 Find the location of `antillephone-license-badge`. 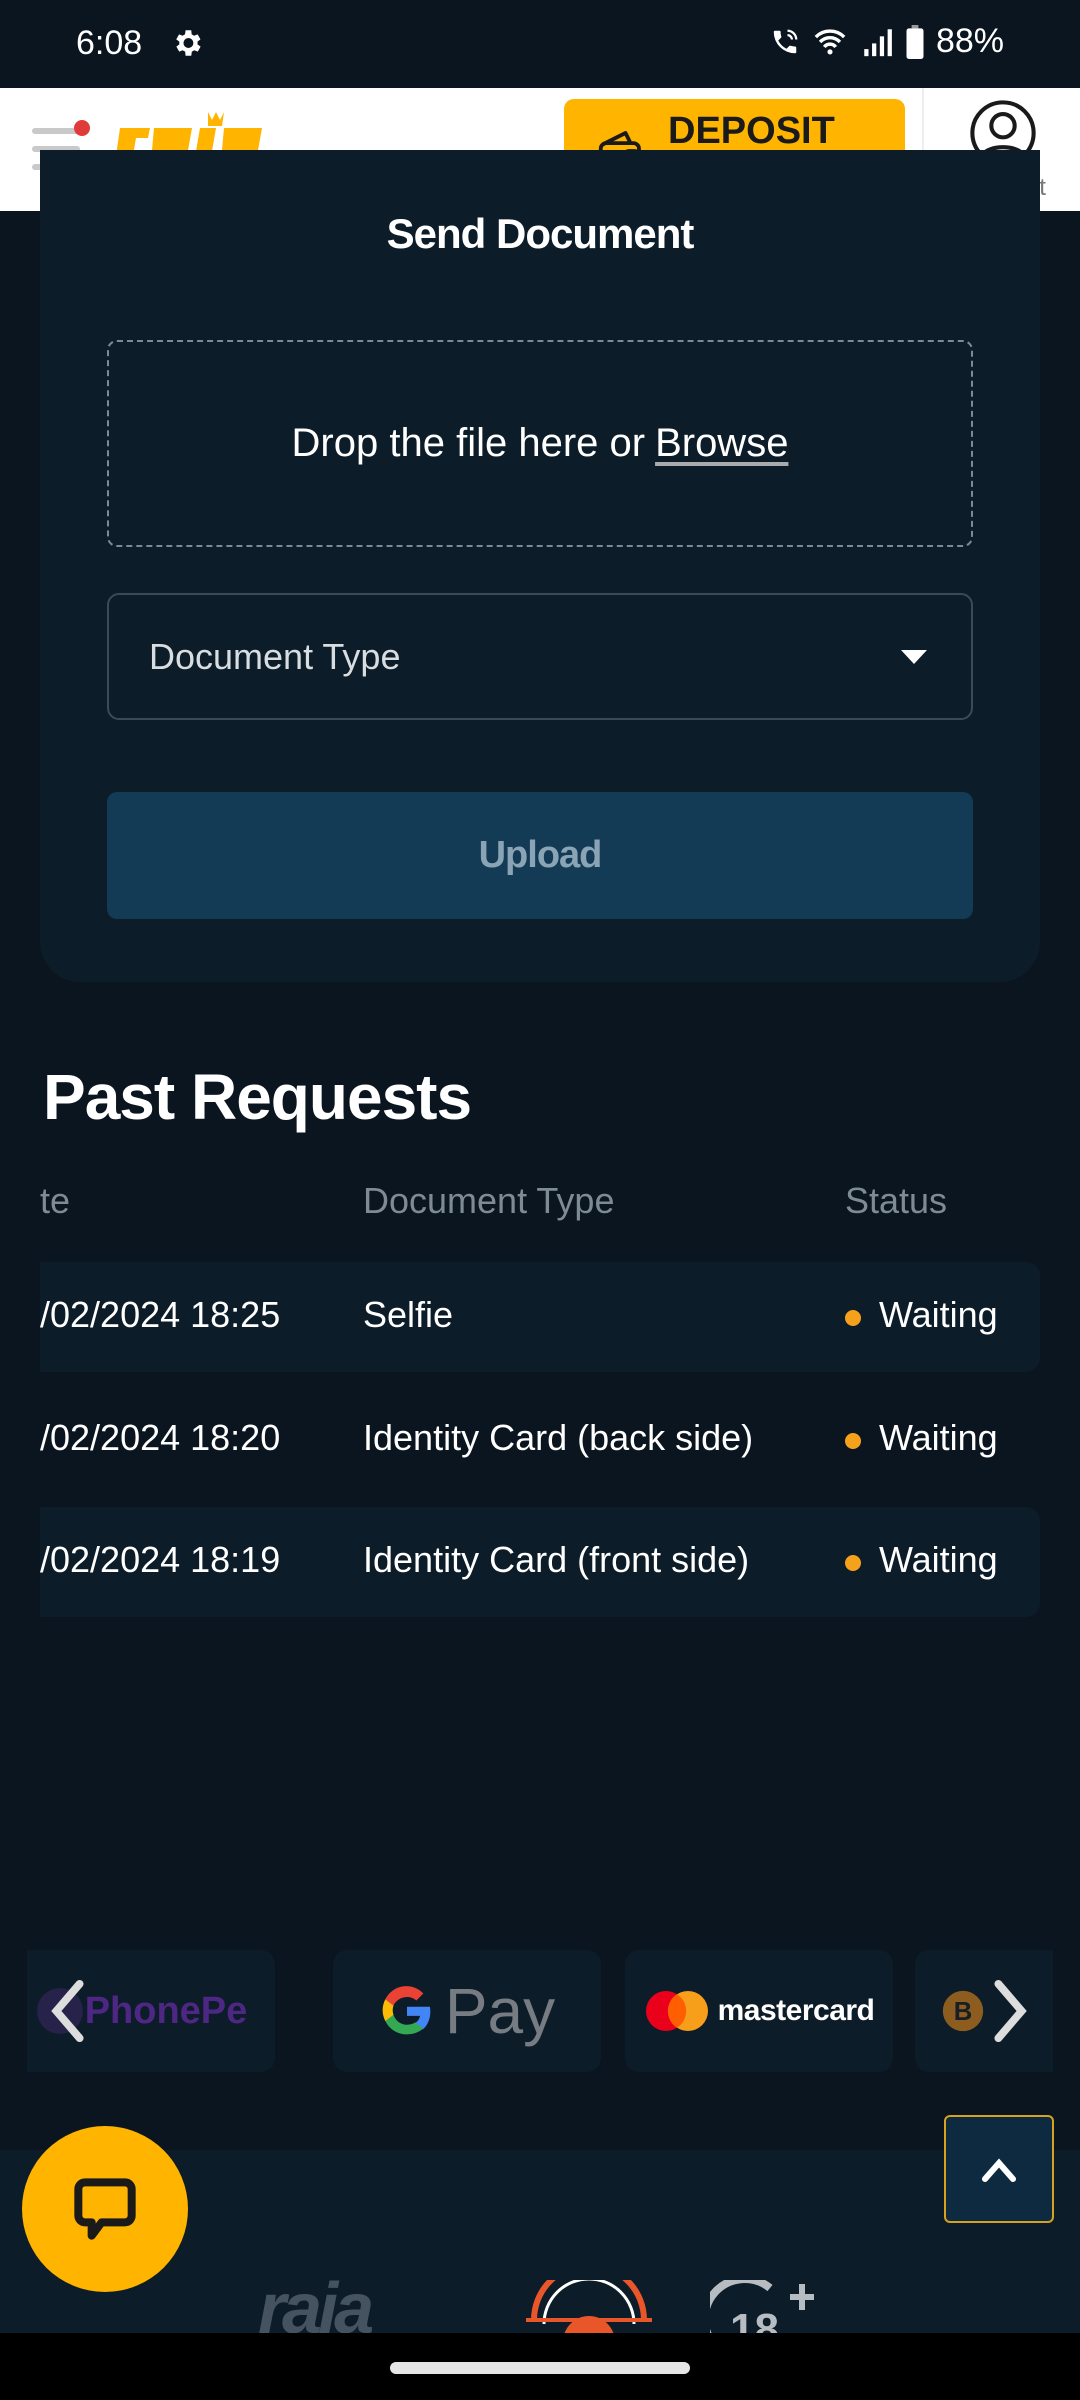

antillephone-license-badge is located at coordinates (589, 2310).